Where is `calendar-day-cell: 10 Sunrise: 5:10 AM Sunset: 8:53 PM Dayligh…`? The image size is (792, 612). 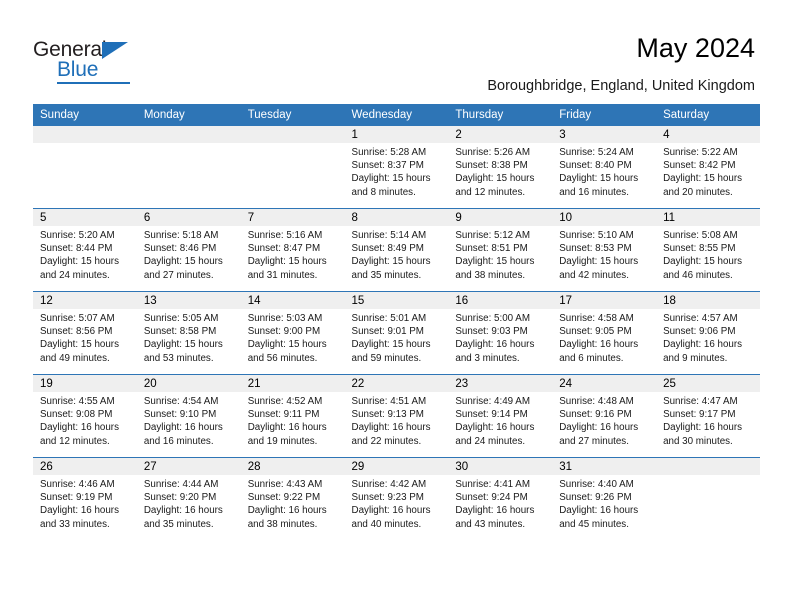 calendar-day-cell: 10 Sunrise: 5:10 AM Sunset: 8:53 PM Dayligh… is located at coordinates (604, 250).